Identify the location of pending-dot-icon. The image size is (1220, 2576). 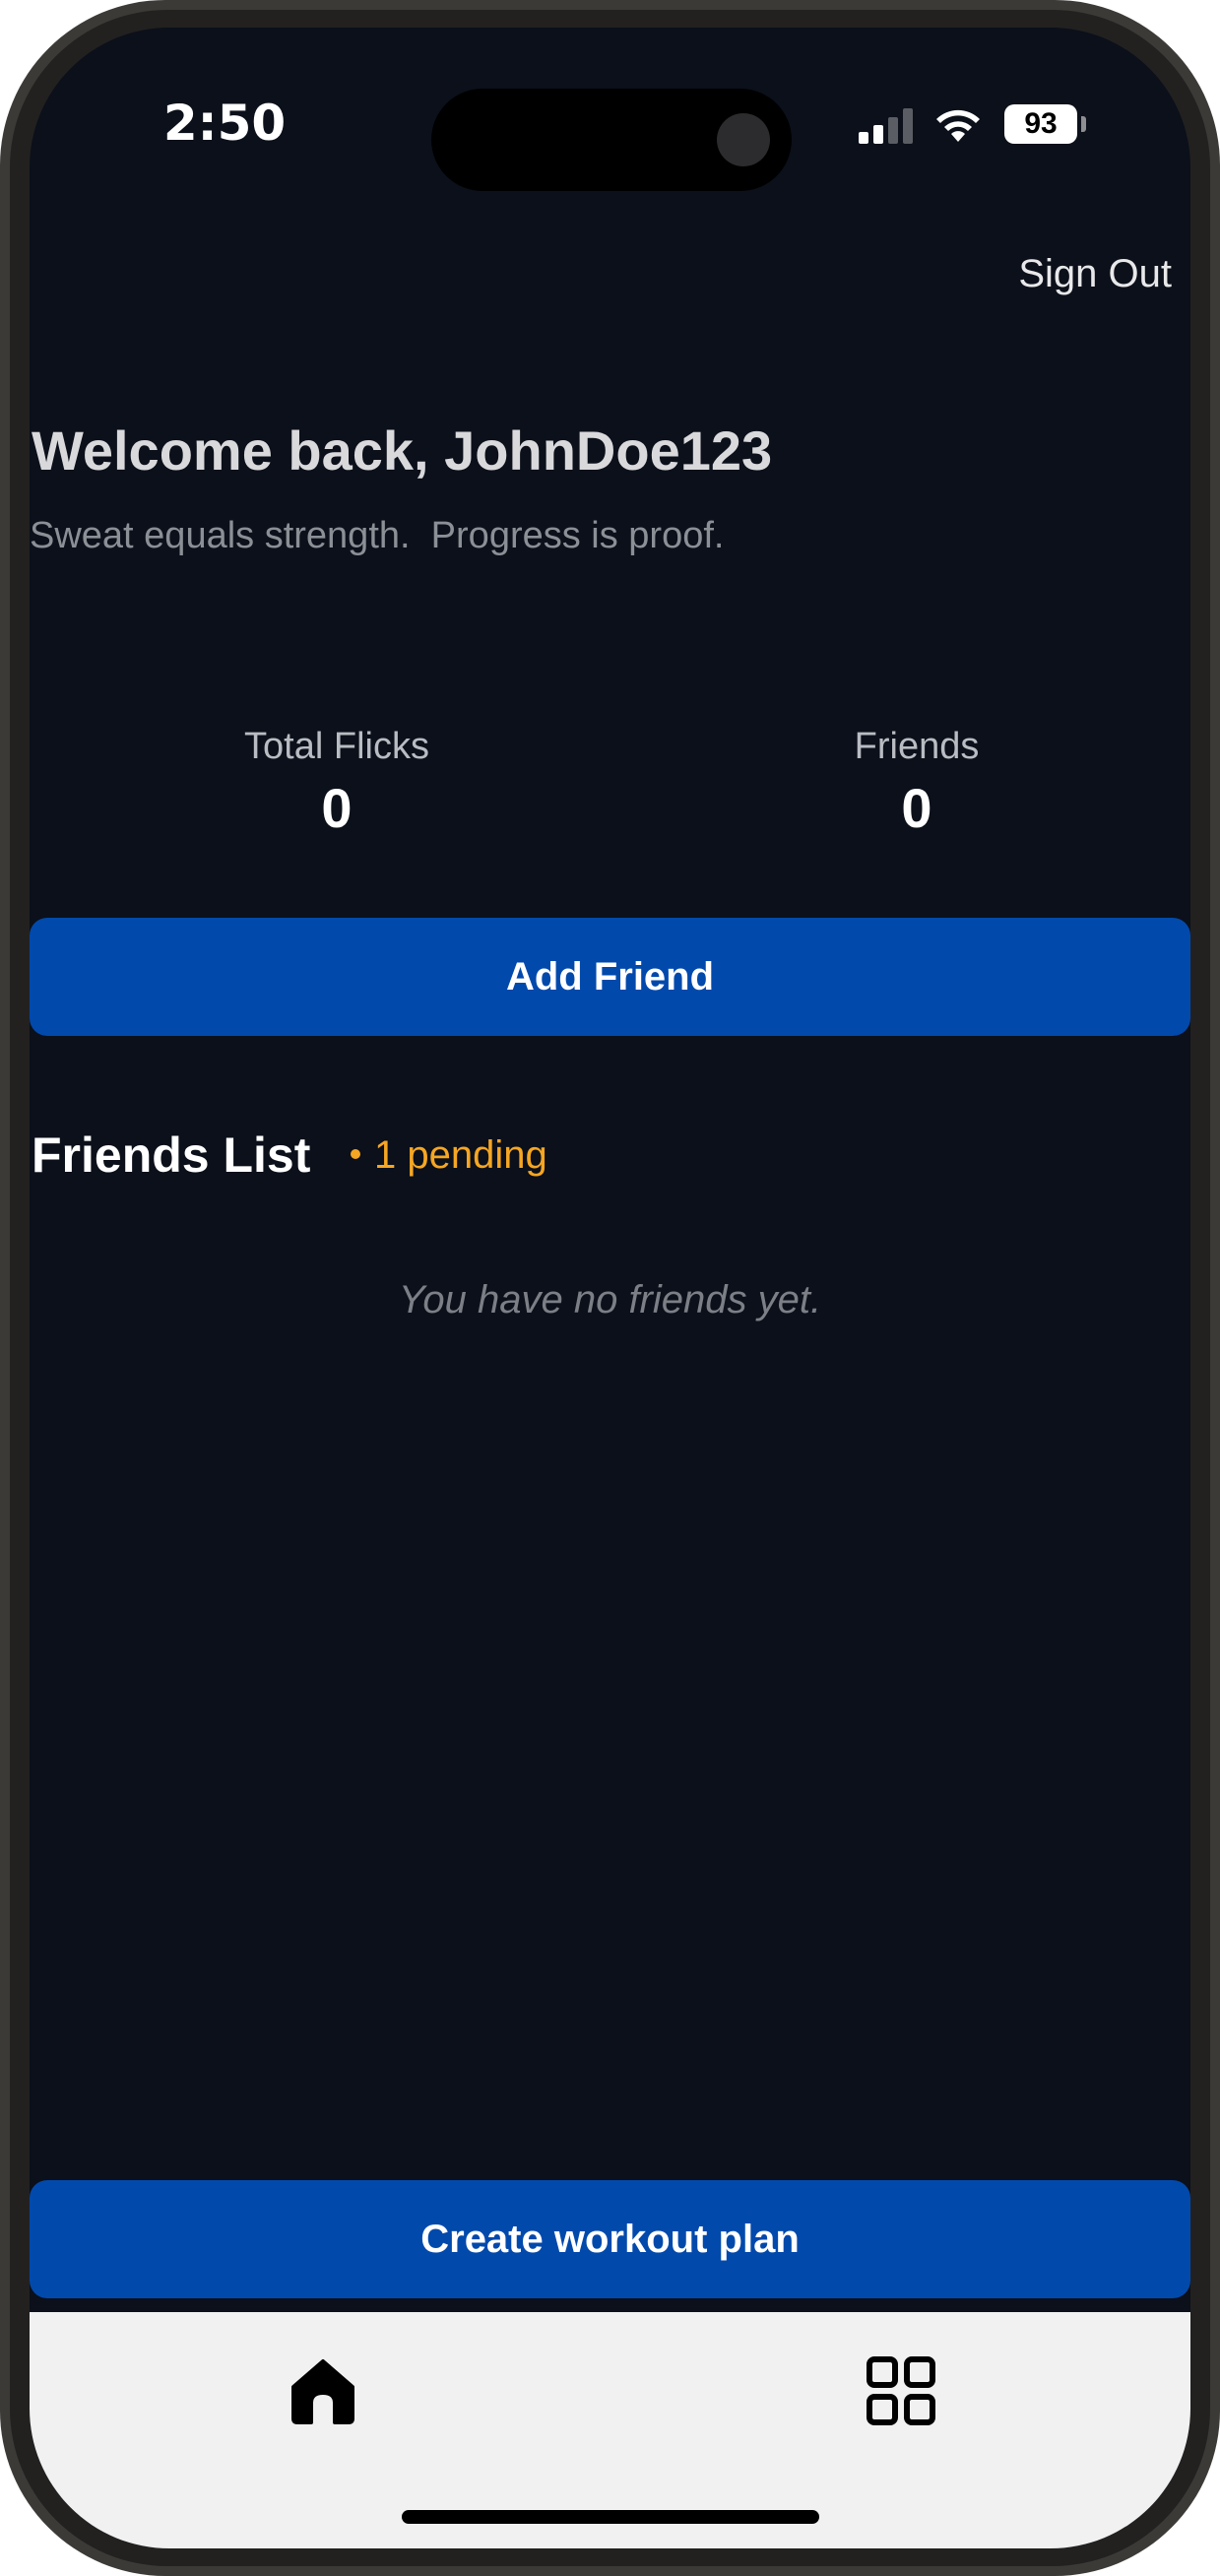
(355, 1154).